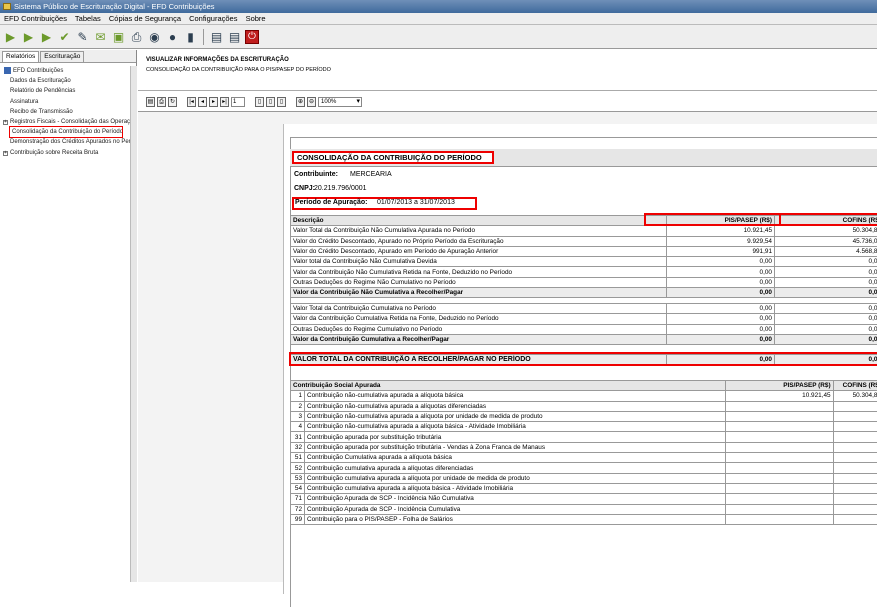 This screenshot has width=877, height=607. I want to click on left-tabs: Relatórios Escrituração, so click(68, 56).